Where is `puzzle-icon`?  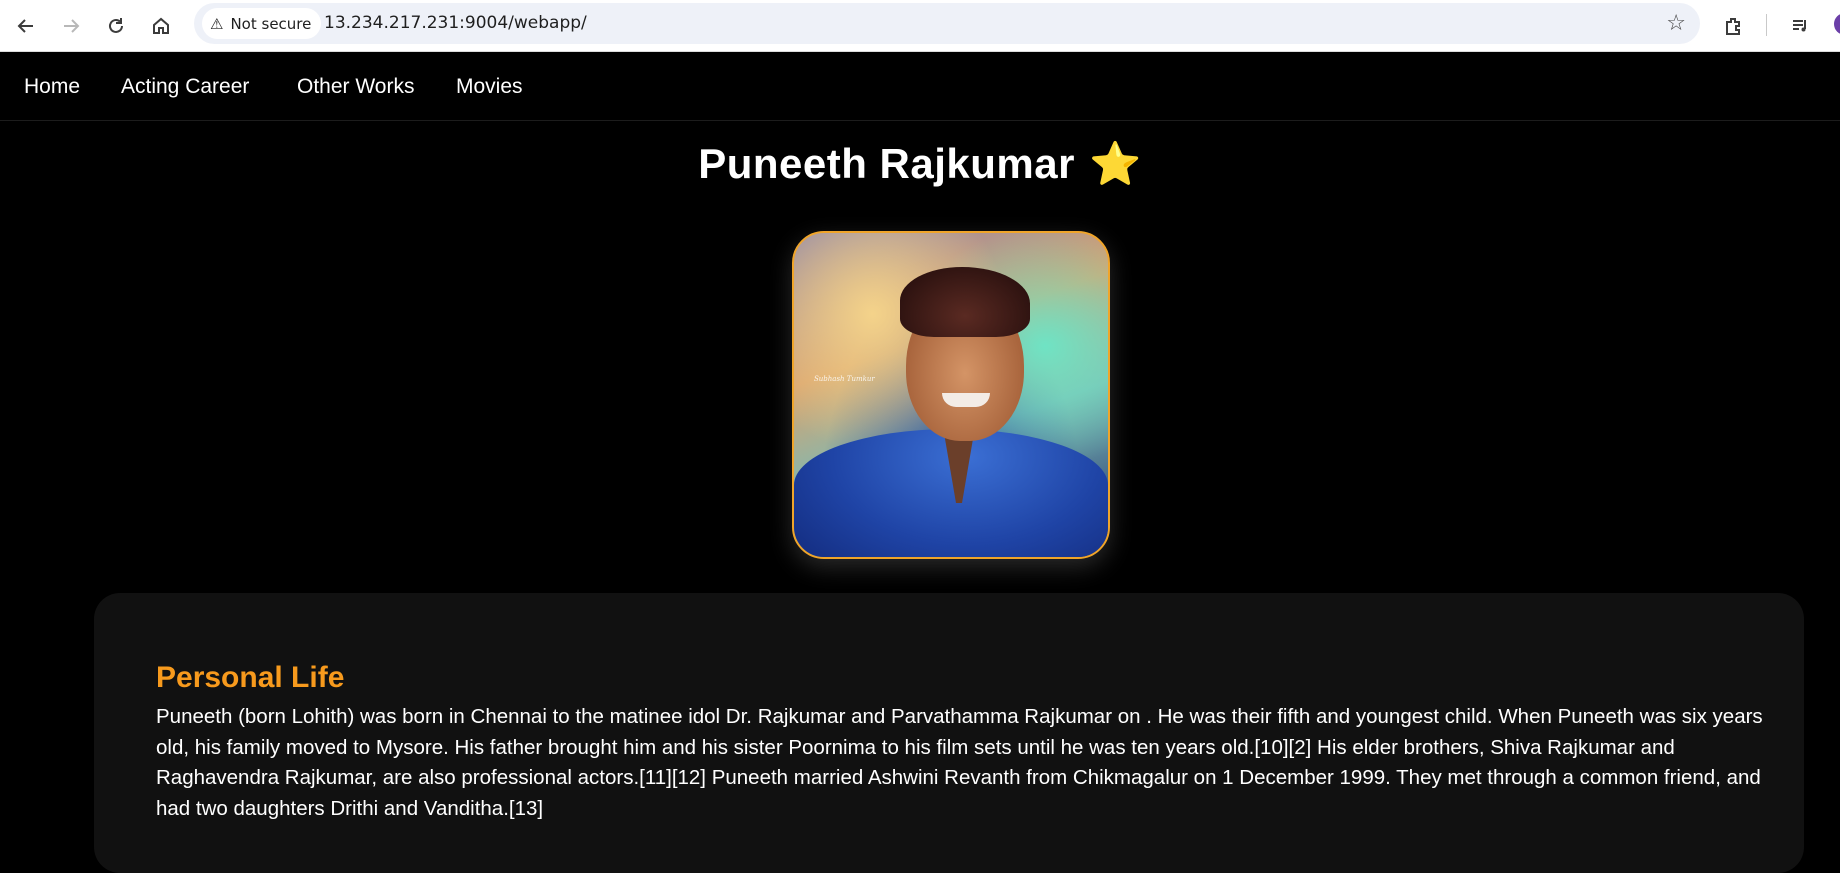 puzzle-icon is located at coordinates (1733, 26).